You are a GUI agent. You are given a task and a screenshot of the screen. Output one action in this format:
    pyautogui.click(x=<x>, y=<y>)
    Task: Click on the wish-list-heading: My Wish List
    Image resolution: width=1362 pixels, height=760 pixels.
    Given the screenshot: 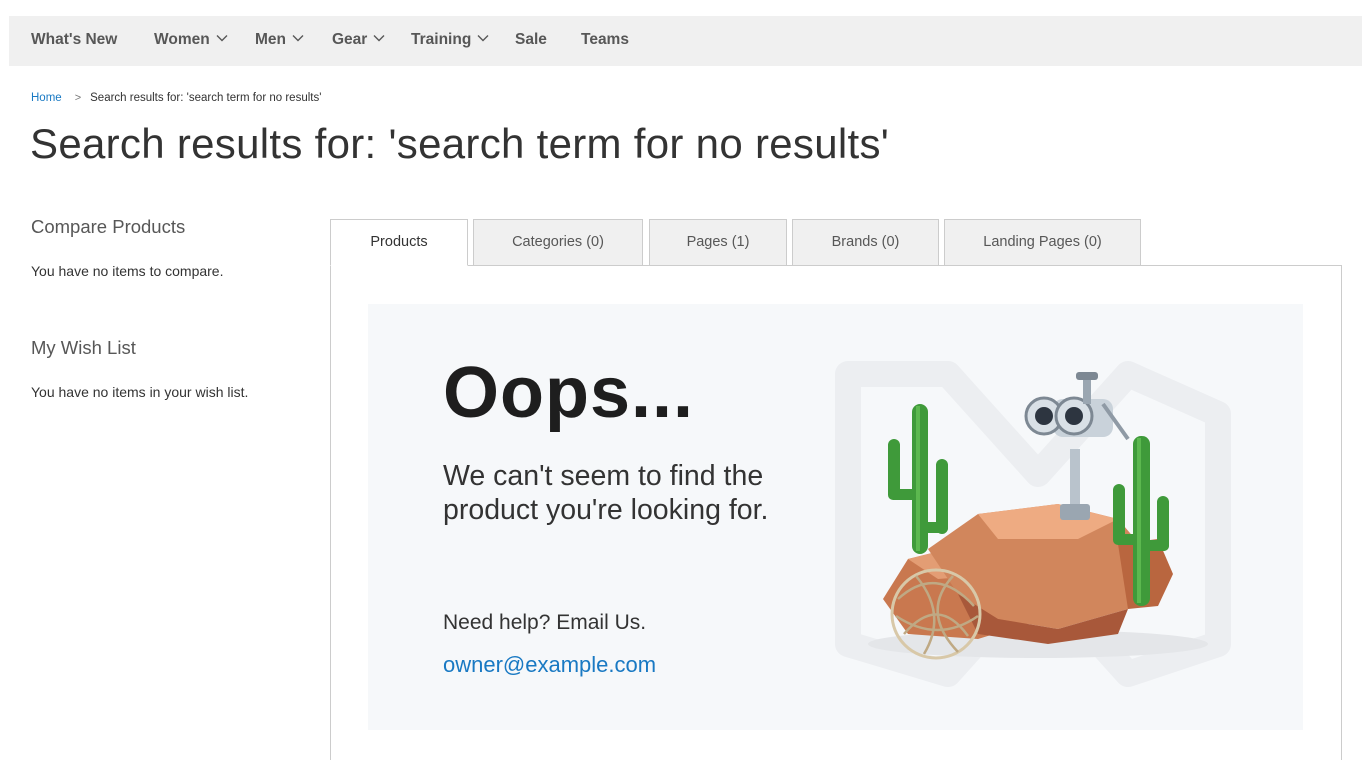 What is the action you would take?
    pyautogui.click(x=83, y=347)
    